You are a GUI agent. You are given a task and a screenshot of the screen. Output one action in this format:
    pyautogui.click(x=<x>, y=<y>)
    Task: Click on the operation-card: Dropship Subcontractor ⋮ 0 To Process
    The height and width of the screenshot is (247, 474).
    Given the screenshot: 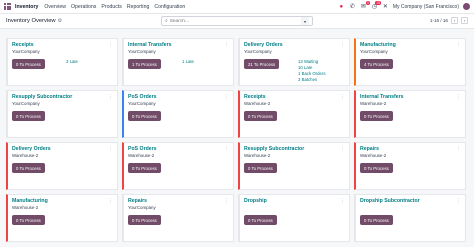 What is the action you would take?
    pyautogui.click(x=410, y=218)
    